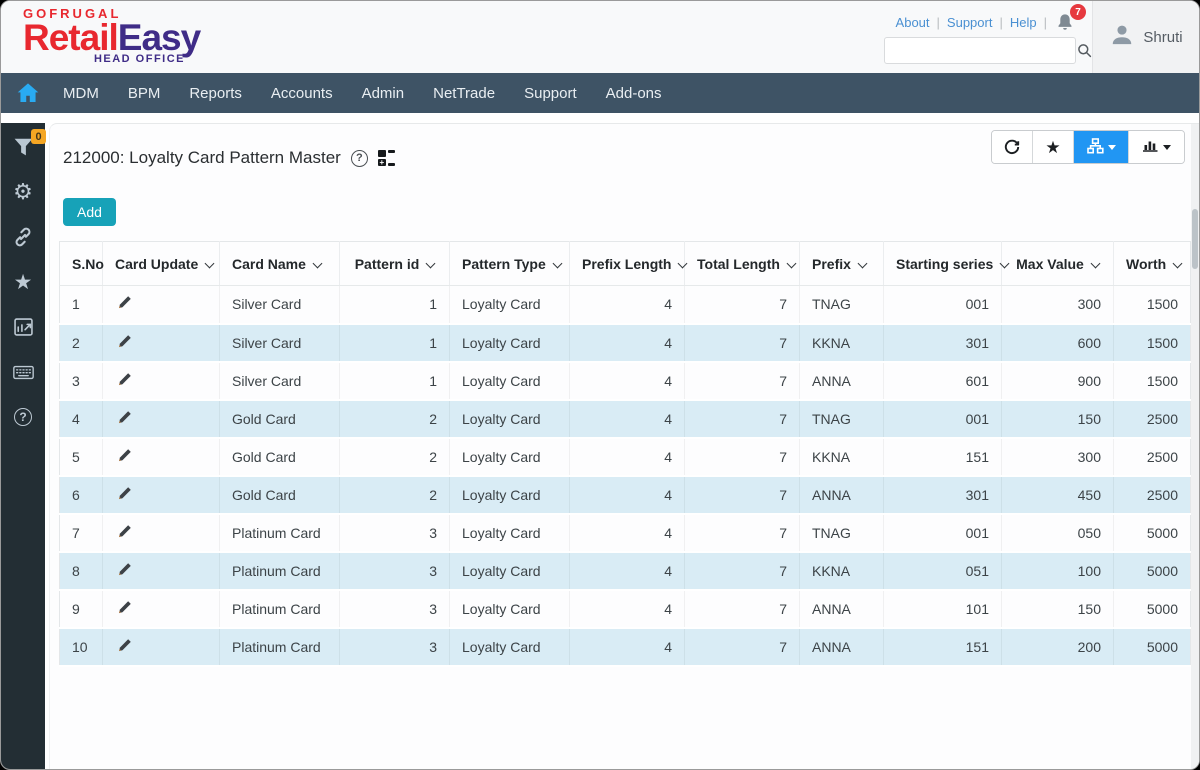 Image resolution: width=1200 pixels, height=770 pixels. Describe the element at coordinates (279, 263) in the screenshot. I see `column-header-card_name: Card Name` at that location.